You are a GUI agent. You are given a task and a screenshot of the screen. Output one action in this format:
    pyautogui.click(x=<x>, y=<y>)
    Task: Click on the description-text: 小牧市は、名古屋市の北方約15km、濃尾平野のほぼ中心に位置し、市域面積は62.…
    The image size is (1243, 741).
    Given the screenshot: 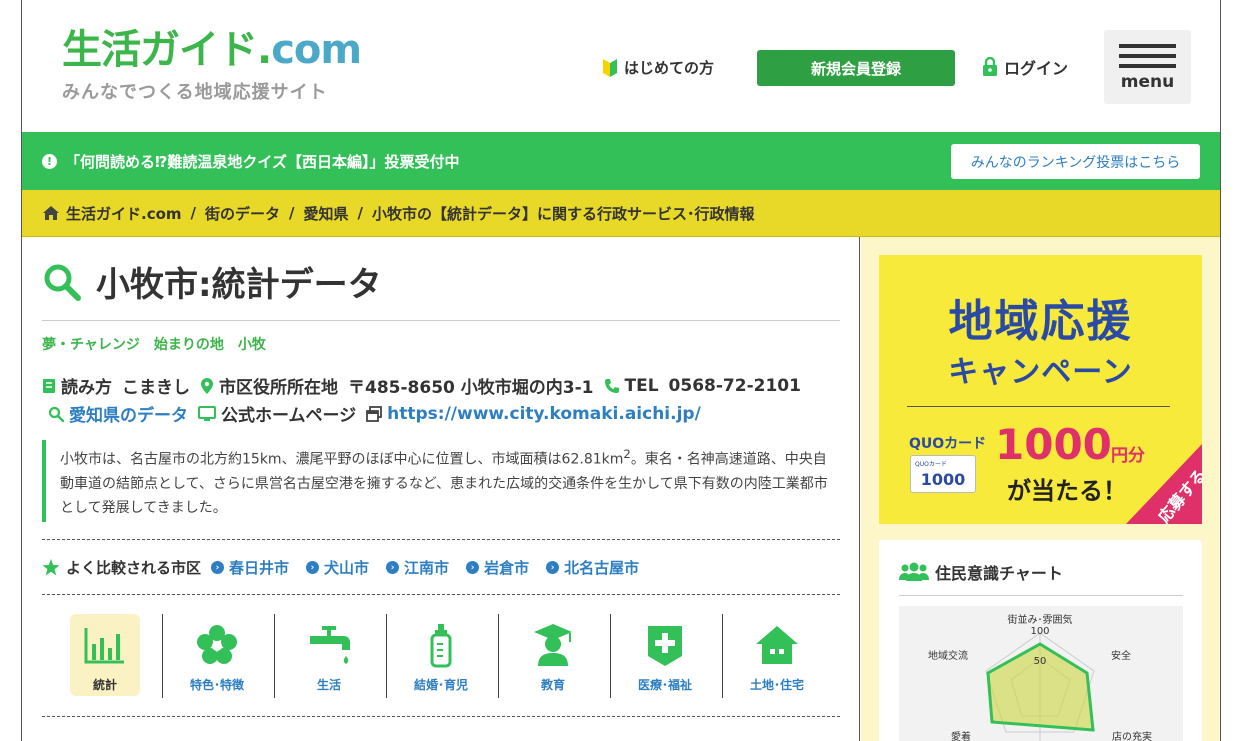 What is the action you would take?
    pyautogui.click(x=342, y=459)
    